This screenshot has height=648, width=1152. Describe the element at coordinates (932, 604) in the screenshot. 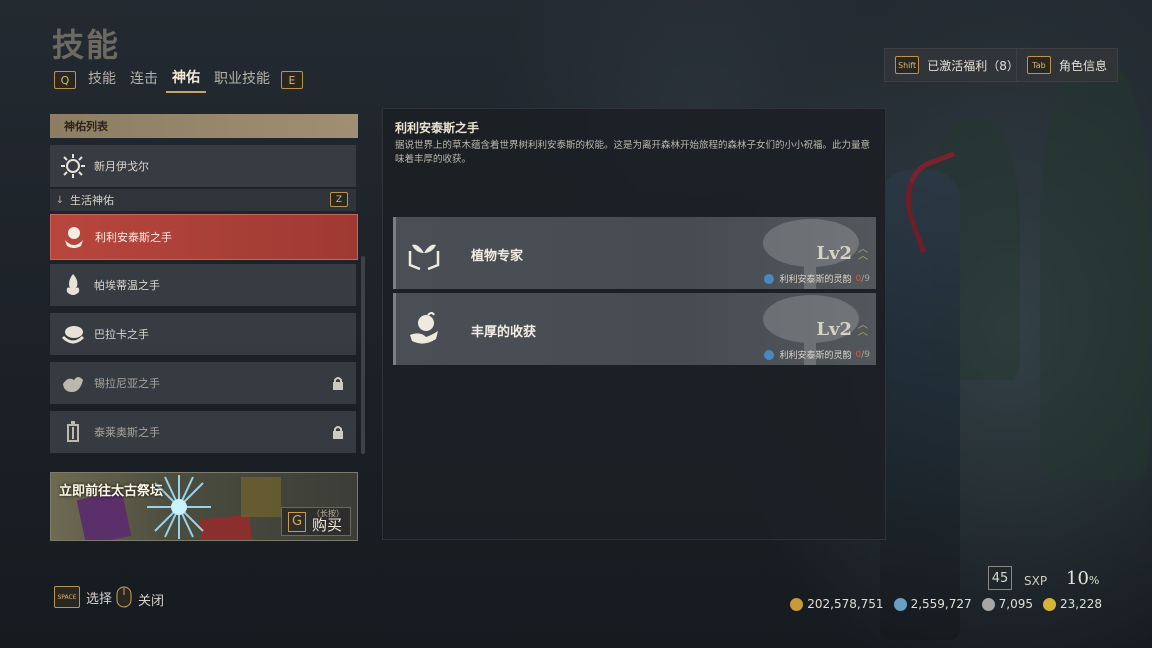

I see `currency-gem: 2,559,727` at that location.